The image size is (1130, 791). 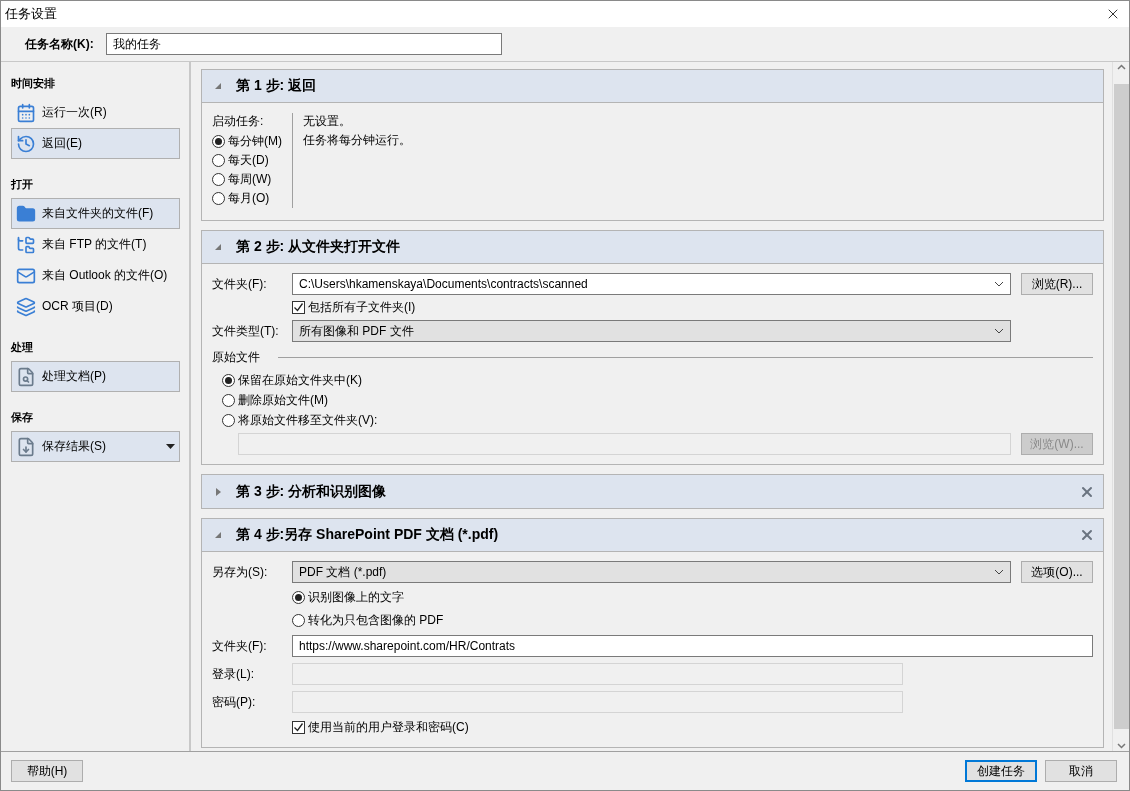 I want to click on scroll-down-icon, so click(x=1121, y=746).